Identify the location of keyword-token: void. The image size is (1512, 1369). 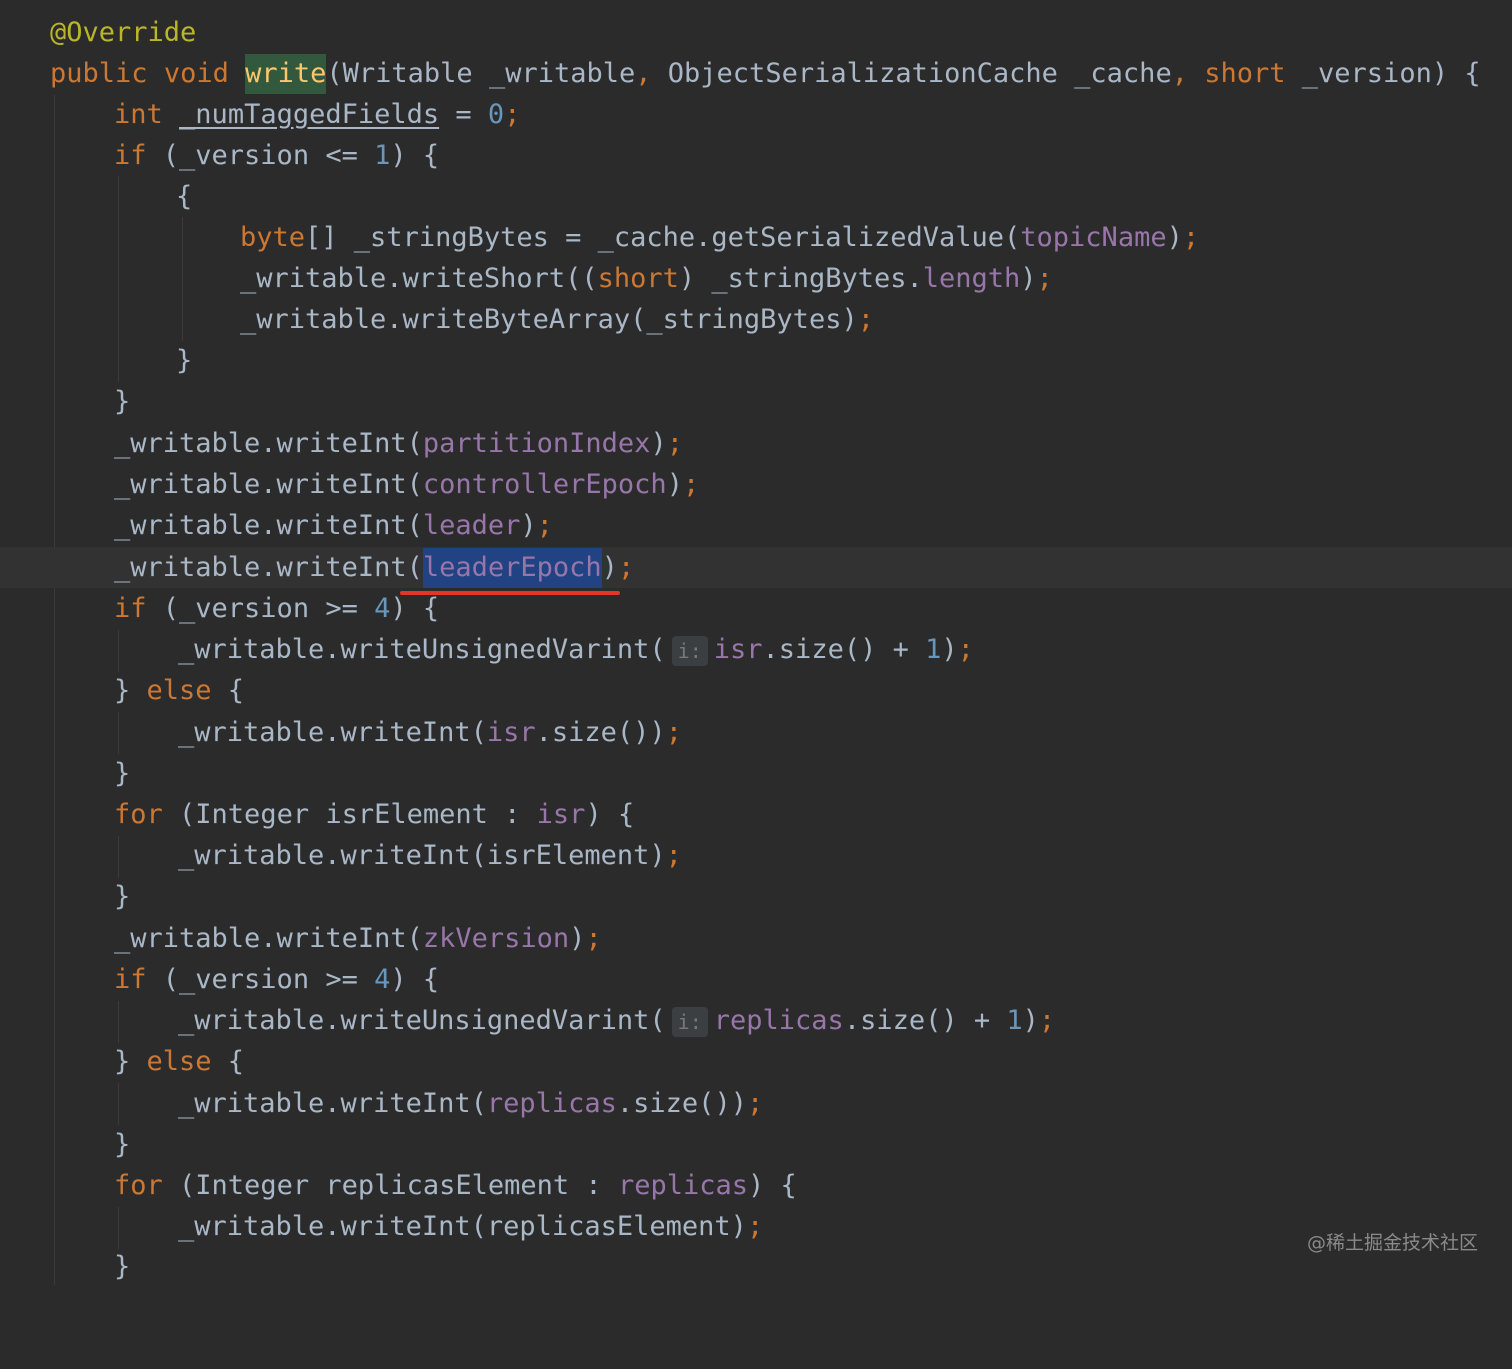
(196, 73).